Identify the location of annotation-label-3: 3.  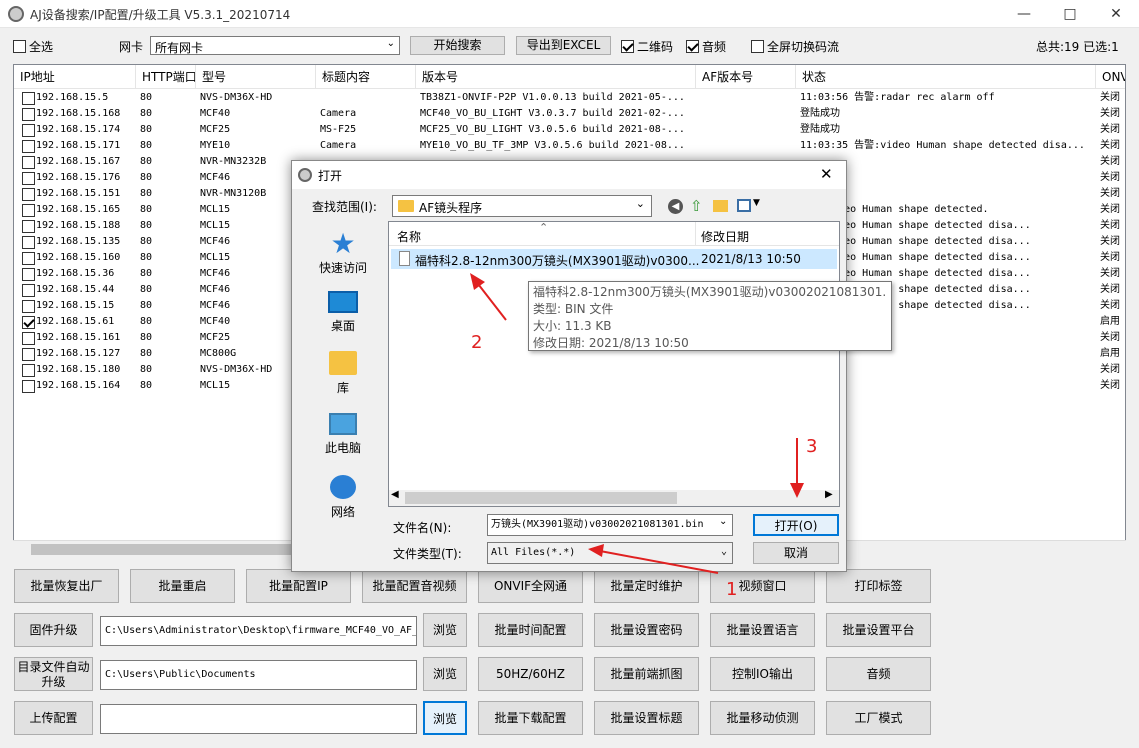
(812, 446).